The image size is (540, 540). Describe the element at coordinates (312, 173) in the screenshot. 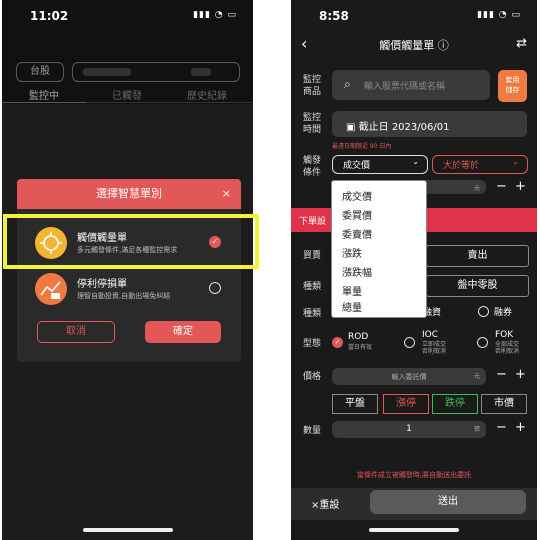

I see `label-line: 條件` at that location.